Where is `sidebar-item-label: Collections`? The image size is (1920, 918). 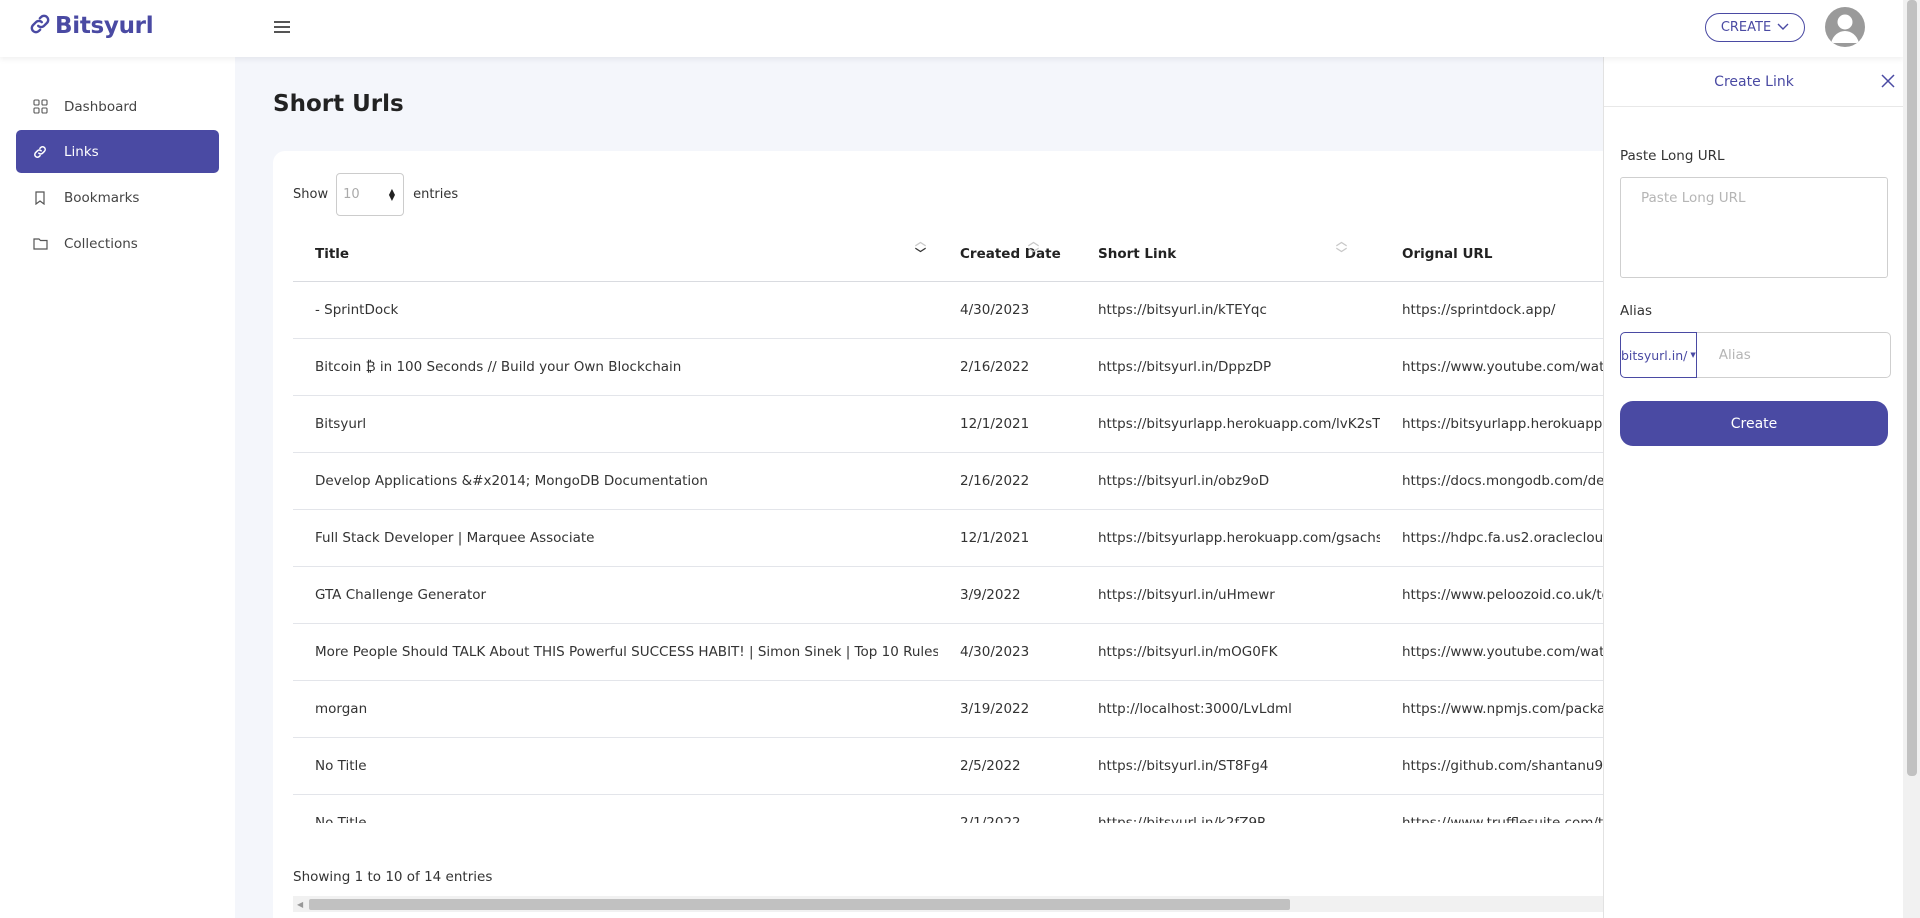 sidebar-item-label: Collections is located at coordinates (101, 243).